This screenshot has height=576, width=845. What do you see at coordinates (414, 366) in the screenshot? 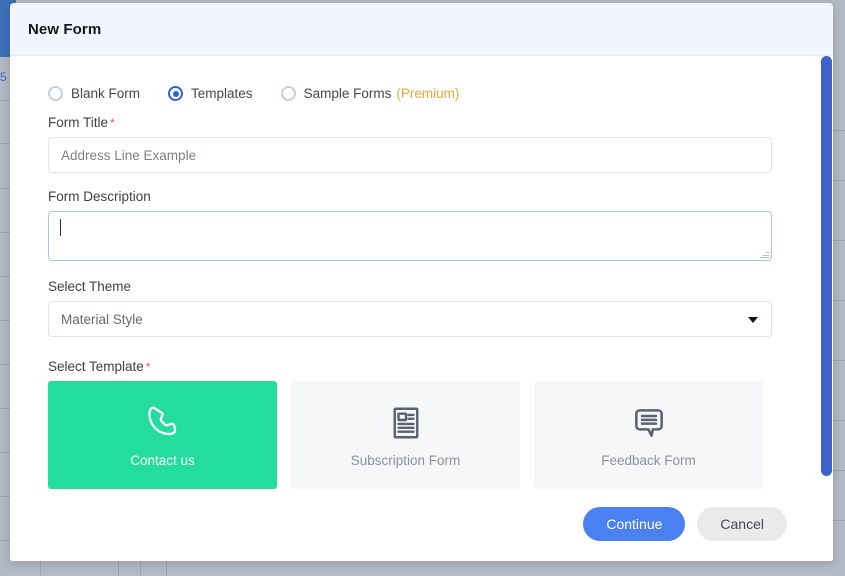
I see `select-template-label: Select Template *` at bounding box center [414, 366].